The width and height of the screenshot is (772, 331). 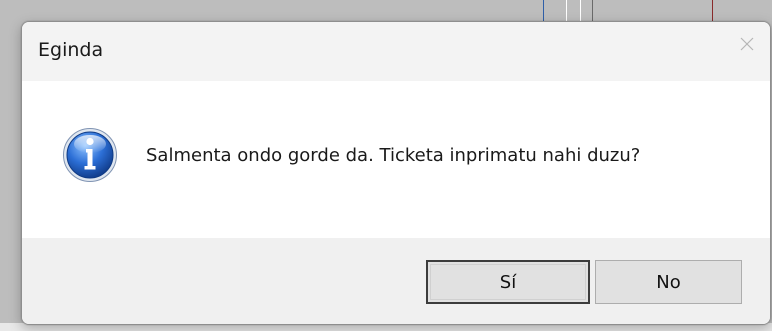 I want to click on close-icon, so click(x=747, y=44).